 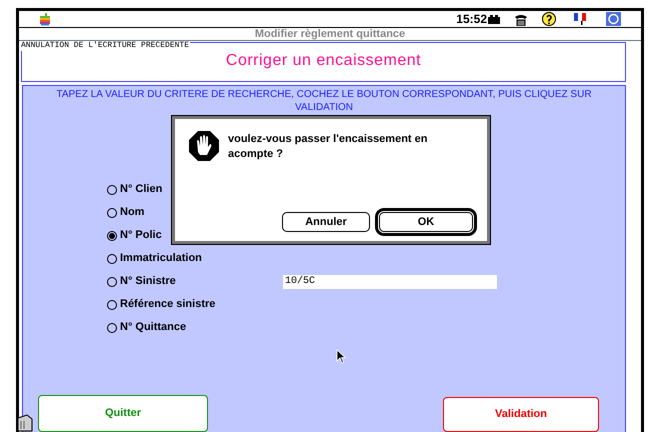 I want to click on radio-option: Nom, so click(x=195, y=212).